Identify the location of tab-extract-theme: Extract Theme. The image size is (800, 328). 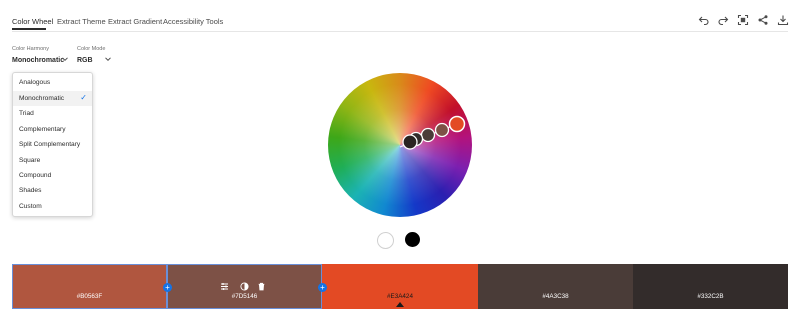
(81, 21).